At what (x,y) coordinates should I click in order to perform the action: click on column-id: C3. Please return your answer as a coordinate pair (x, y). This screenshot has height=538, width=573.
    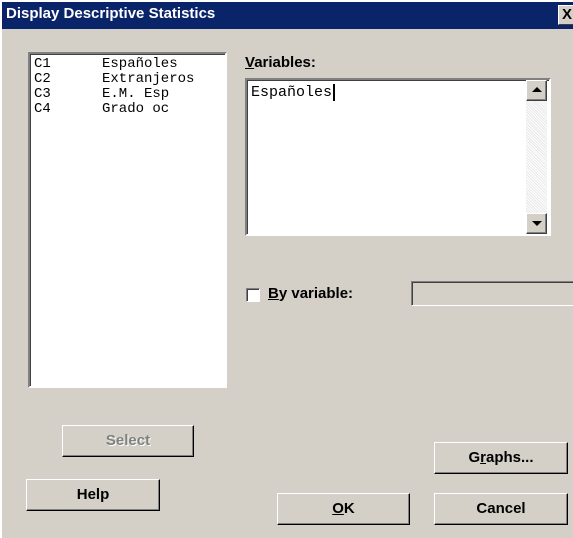
    Looking at the image, I should click on (42, 94).